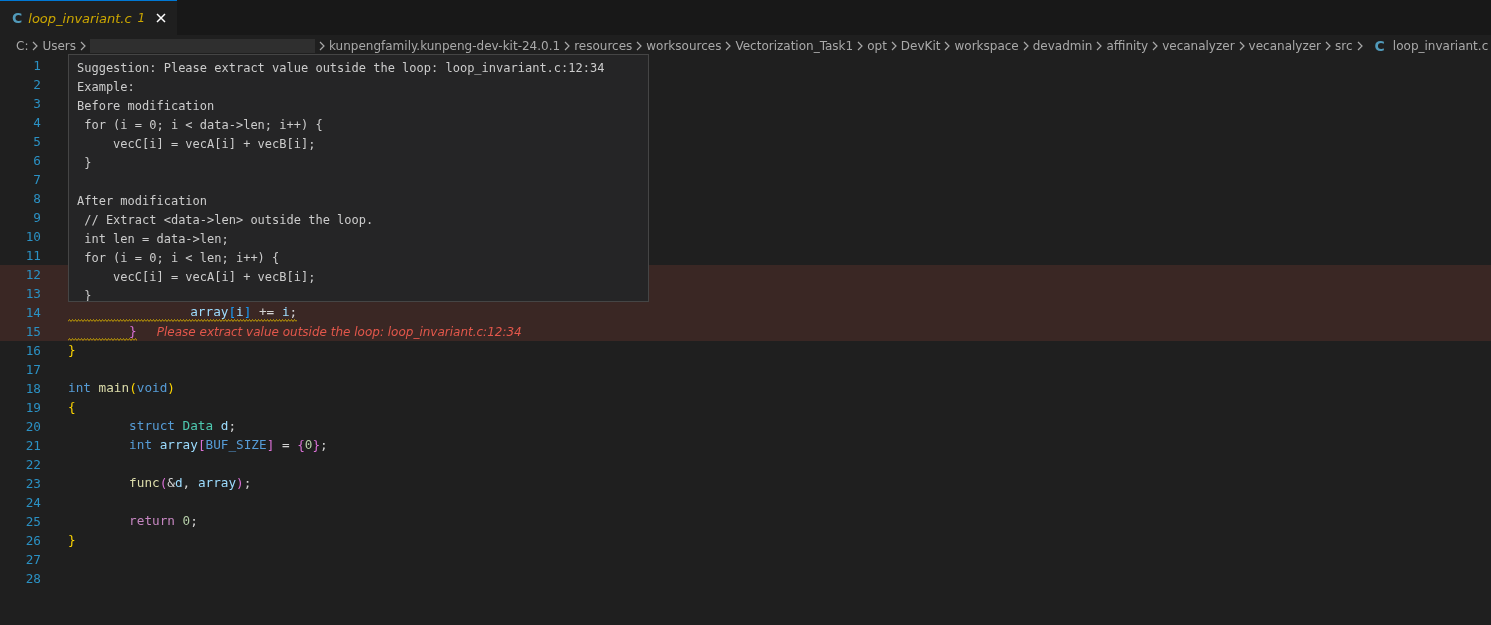 The height and width of the screenshot is (625, 1491). What do you see at coordinates (32, 331) in the screenshot?
I see `line-number: 15` at bounding box center [32, 331].